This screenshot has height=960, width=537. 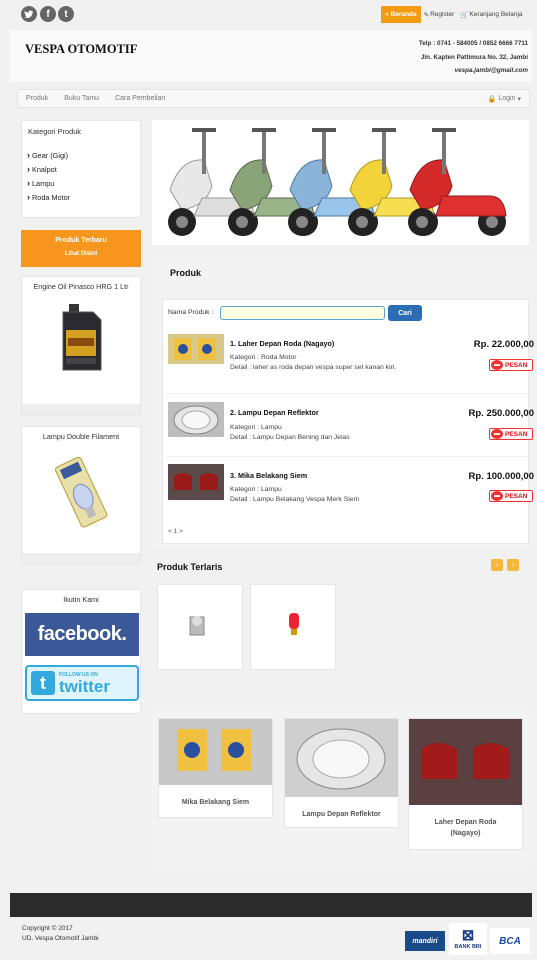 I want to click on featured-title: Mika Belakang Siem, so click(x=215, y=802).